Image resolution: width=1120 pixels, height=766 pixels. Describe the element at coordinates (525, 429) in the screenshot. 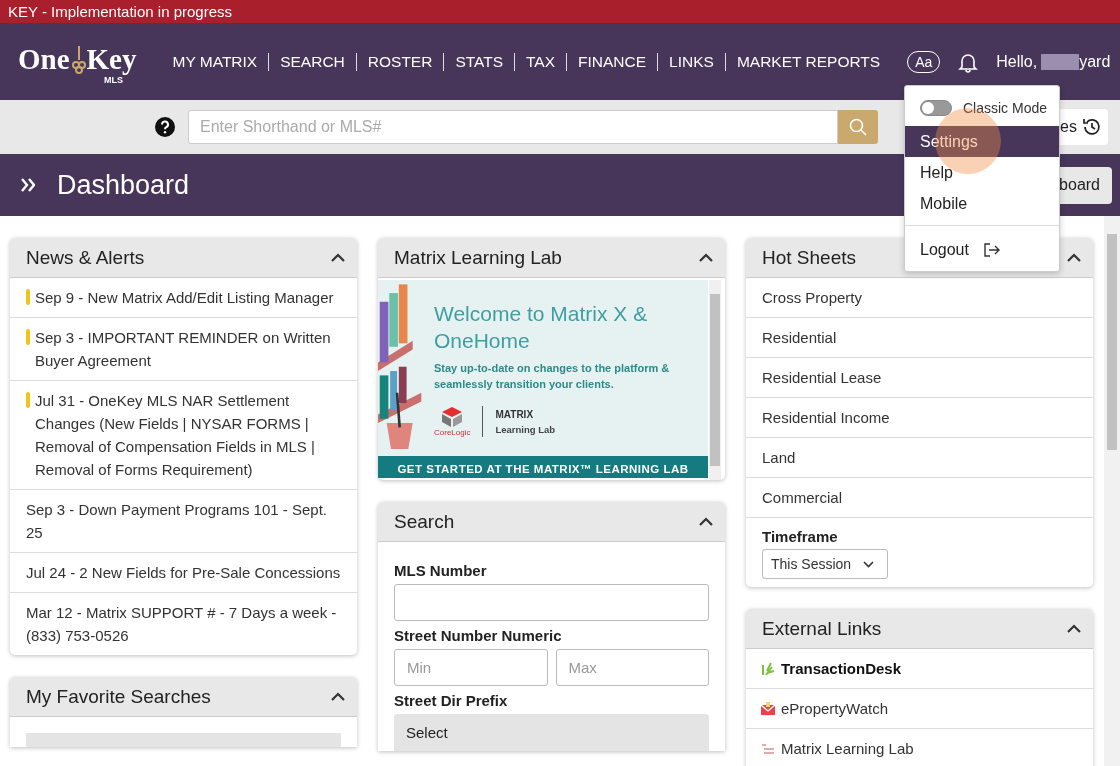

I see `product-subtitle: Learning Lab` at that location.